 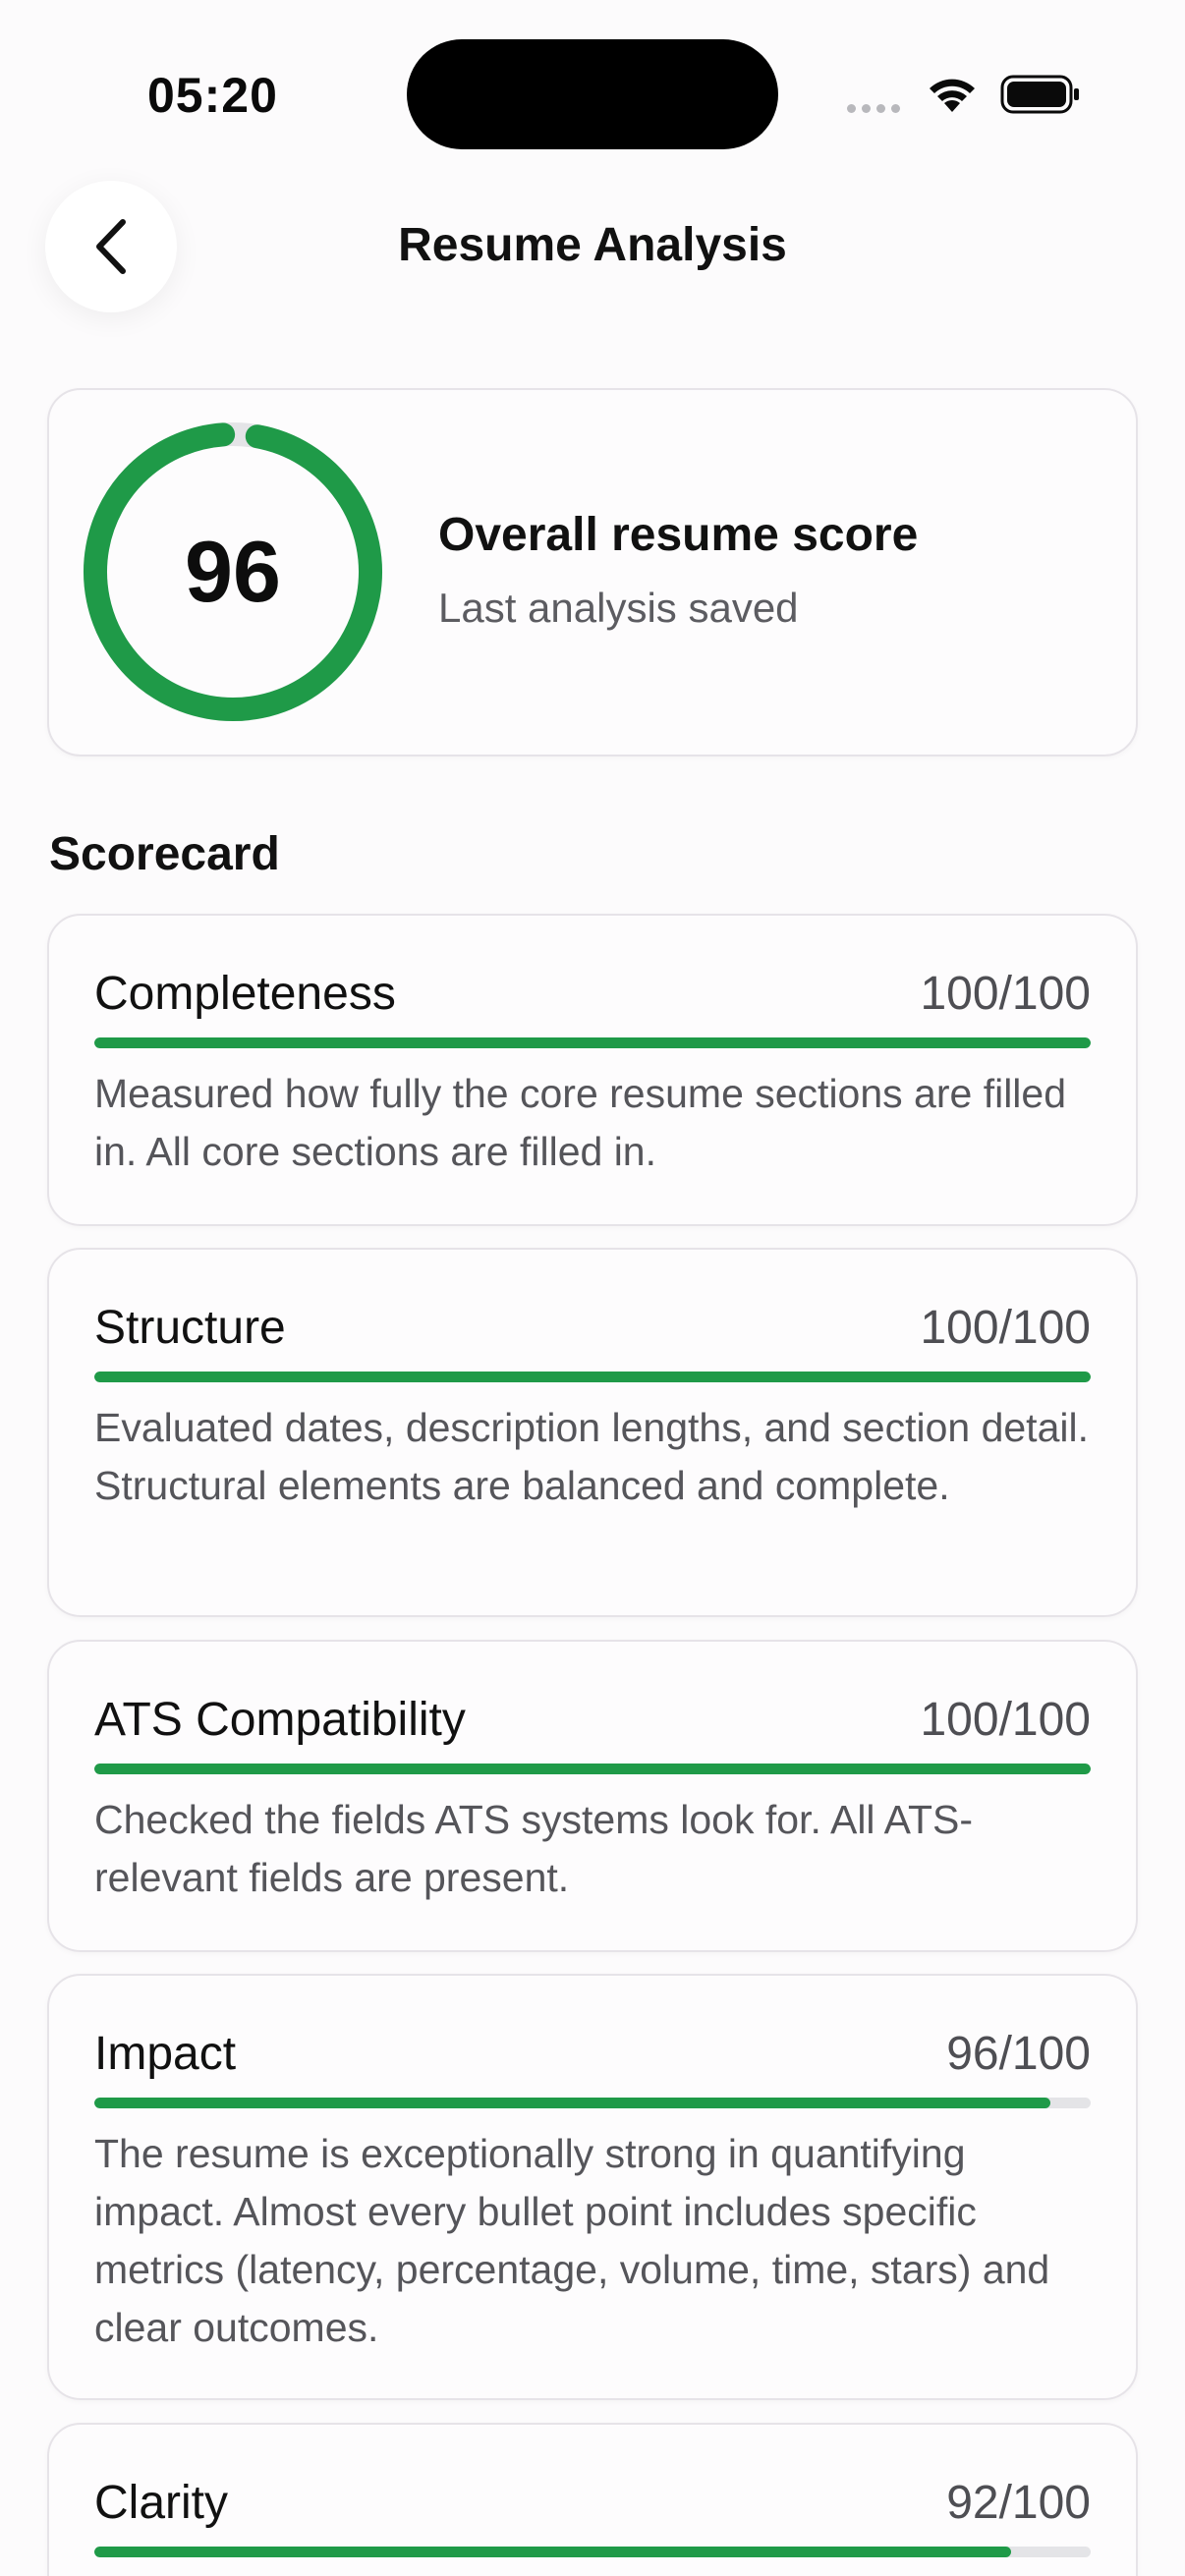 I want to click on metric-name: Completeness, so click(x=245, y=994).